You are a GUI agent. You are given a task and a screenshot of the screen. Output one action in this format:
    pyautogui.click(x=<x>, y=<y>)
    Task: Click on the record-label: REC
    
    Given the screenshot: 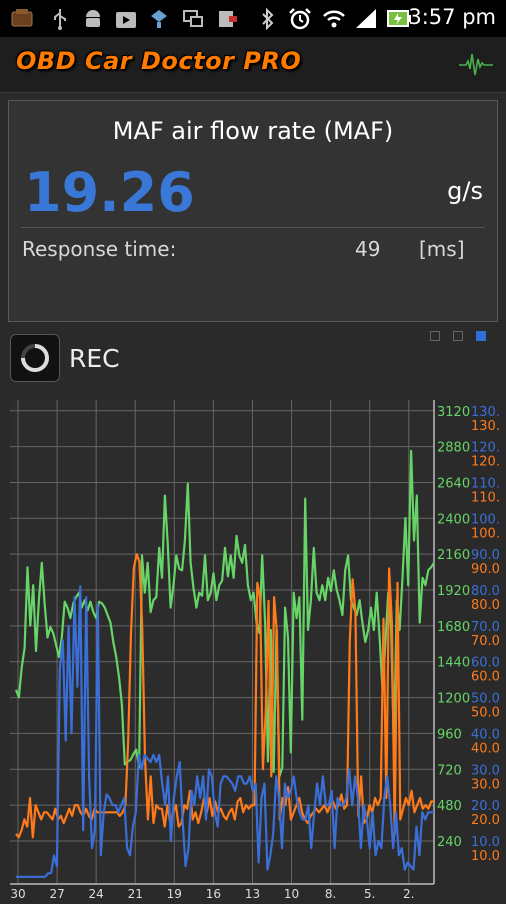 What is the action you would take?
    pyautogui.click(x=94, y=358)
    